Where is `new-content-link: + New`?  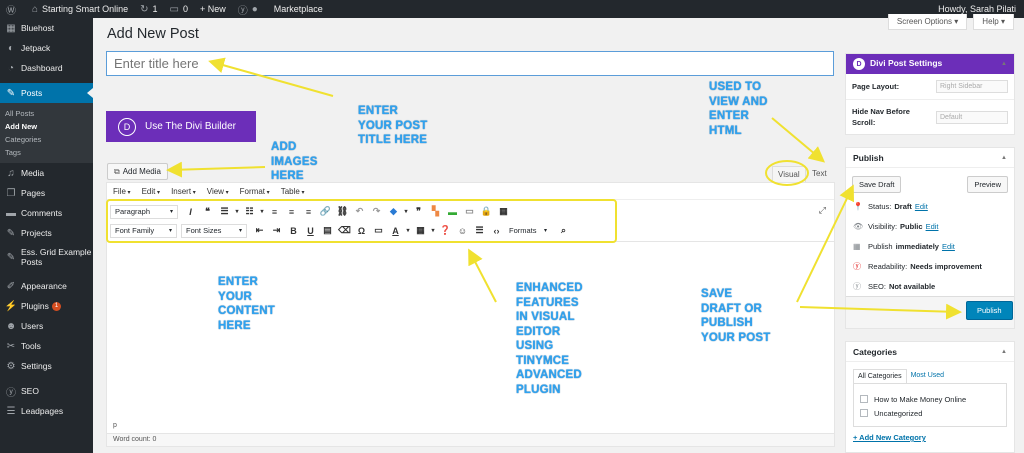
new-content-link: + New is located at coordinates (213, 9).